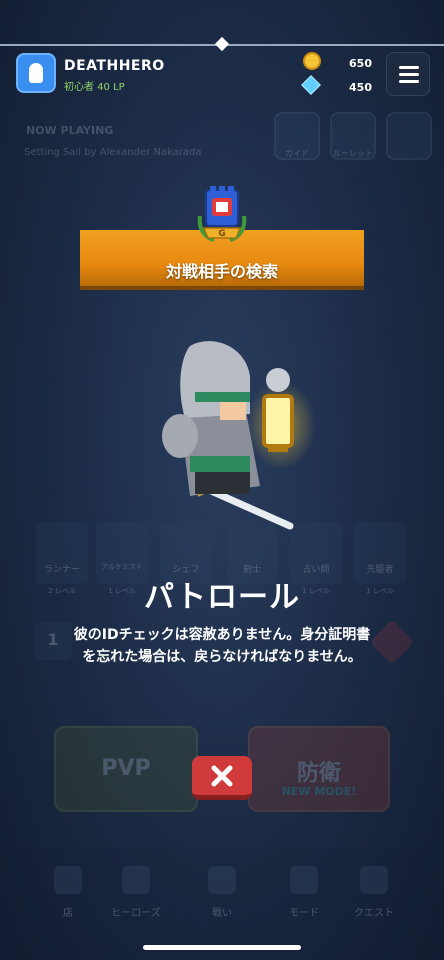  I want to click on heroes-icon, so click(136, 880).